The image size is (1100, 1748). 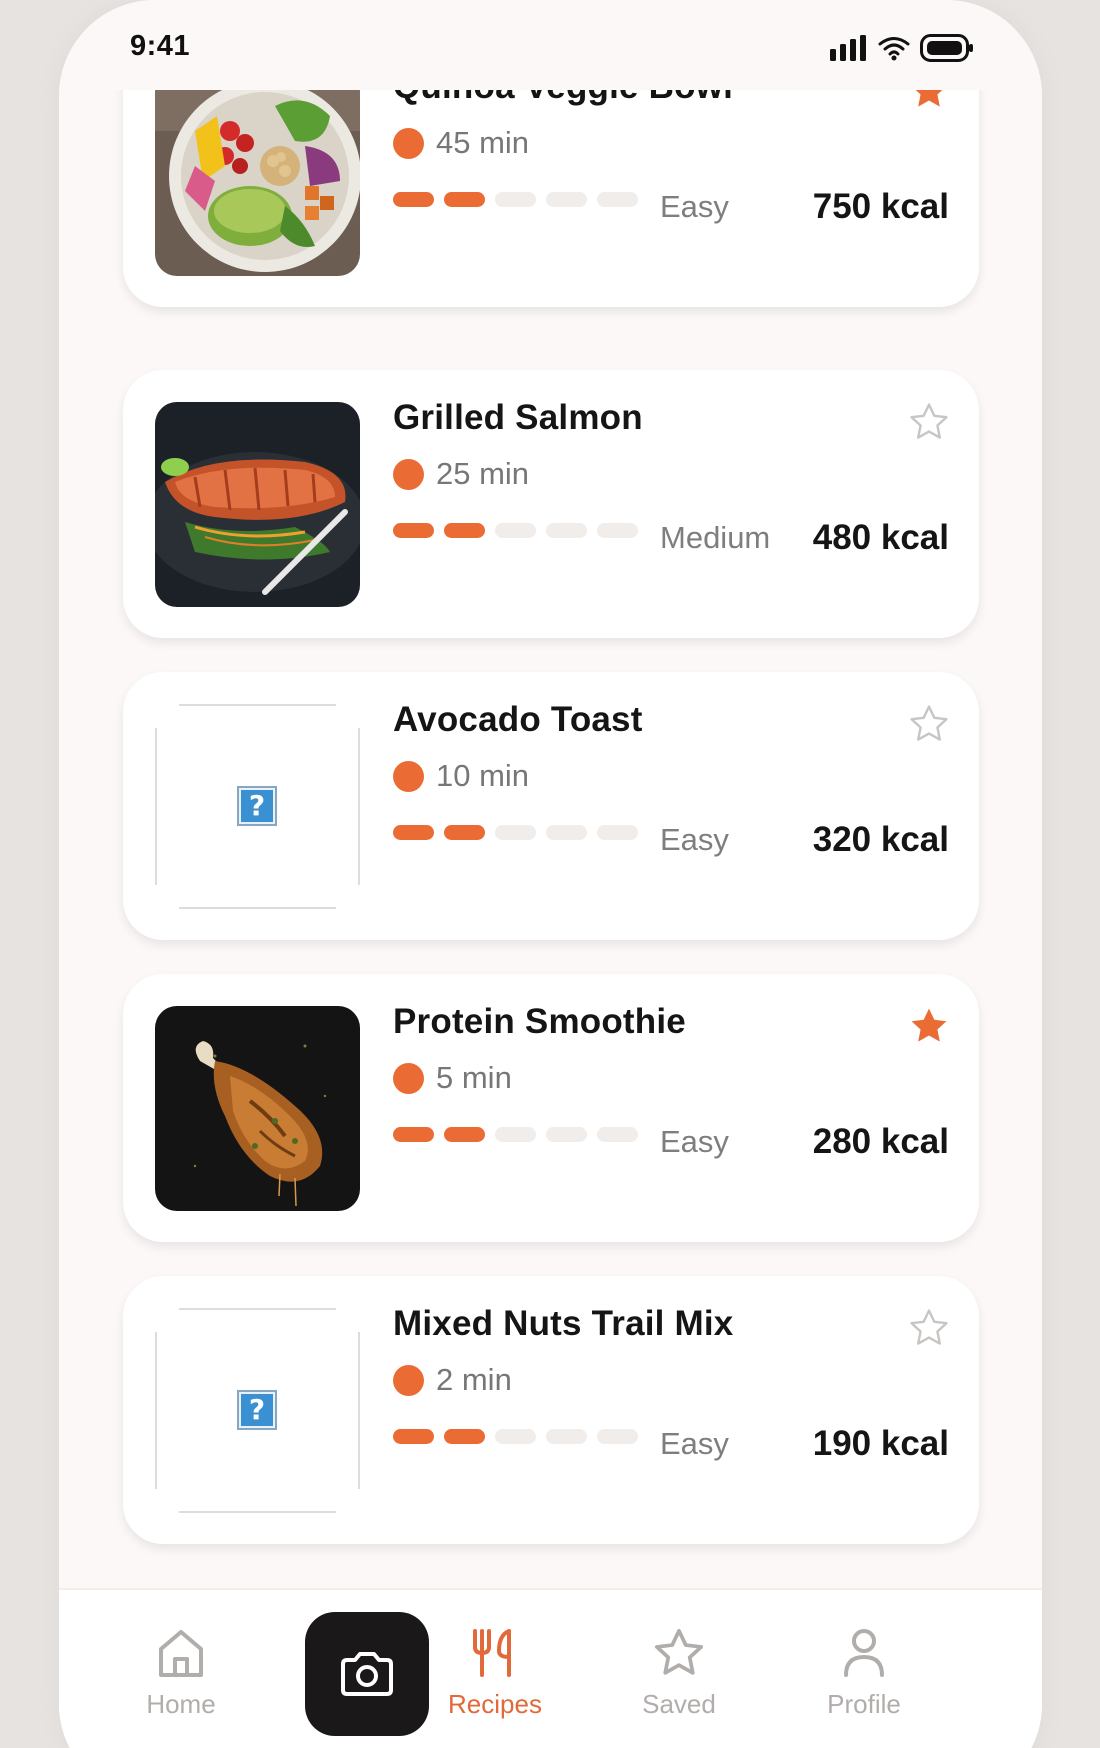 What do you see at coordinates (483, 142) in the screenshot?
I see `prep-time-text: 45 min` at bounding box center [483, 142].